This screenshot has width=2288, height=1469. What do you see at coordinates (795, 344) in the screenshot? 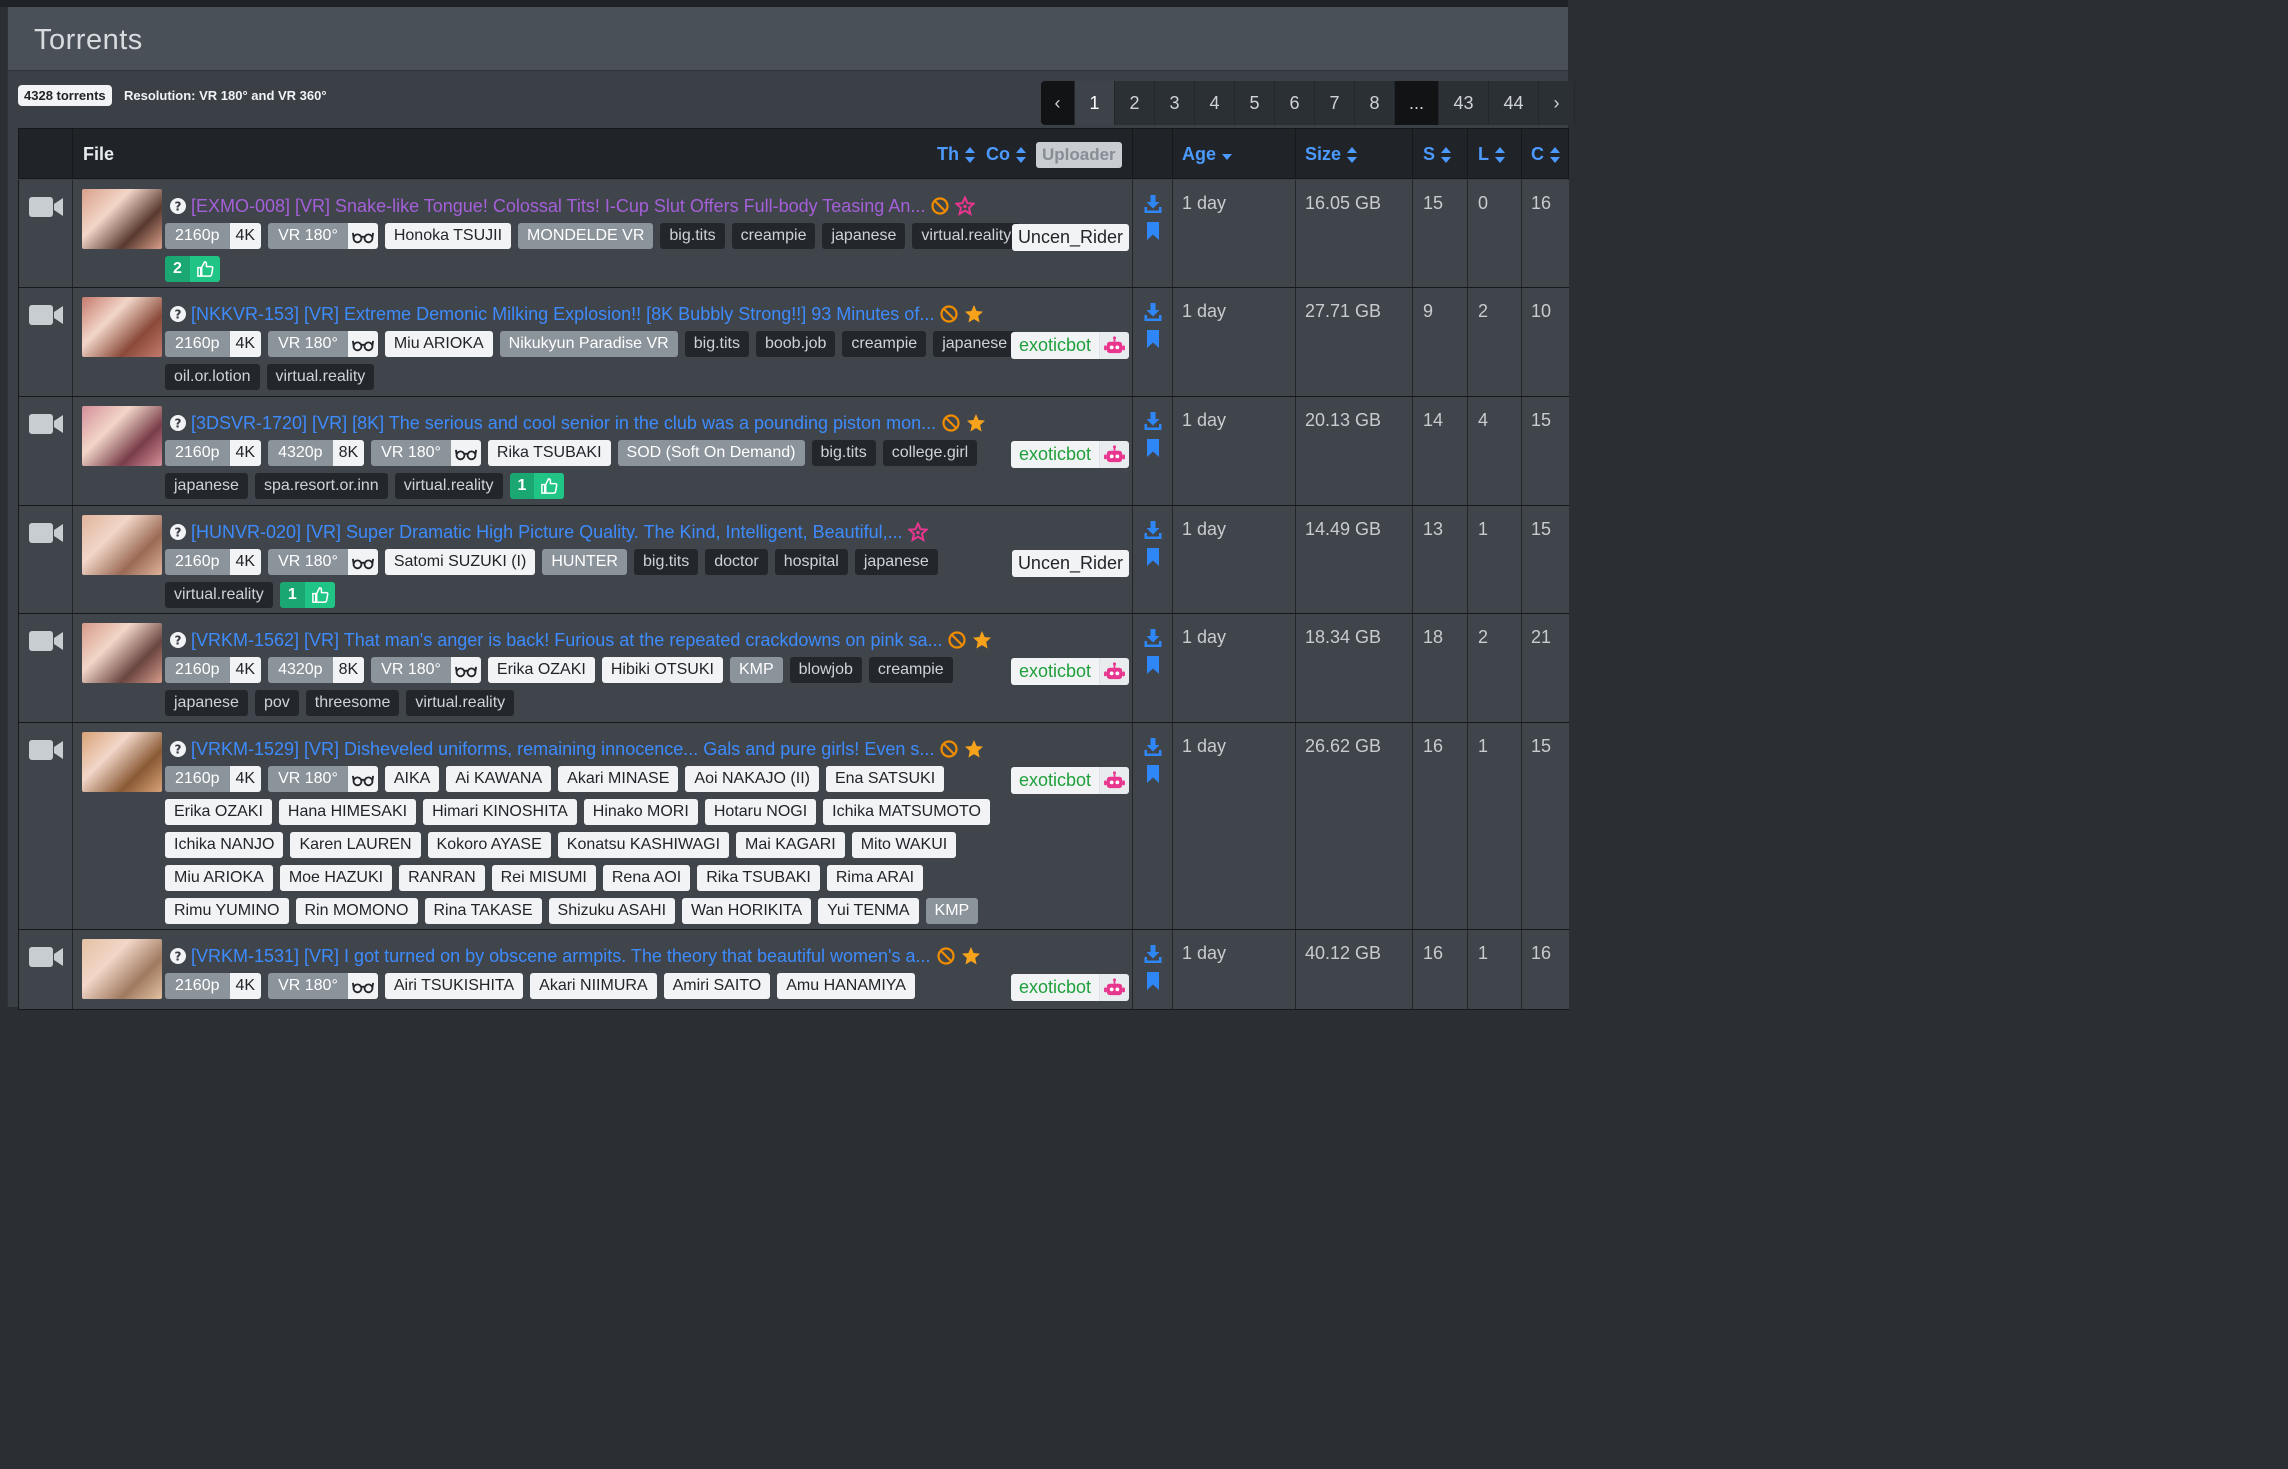
I see `genre-tag: boob.job` at bounding box center [795, 344].